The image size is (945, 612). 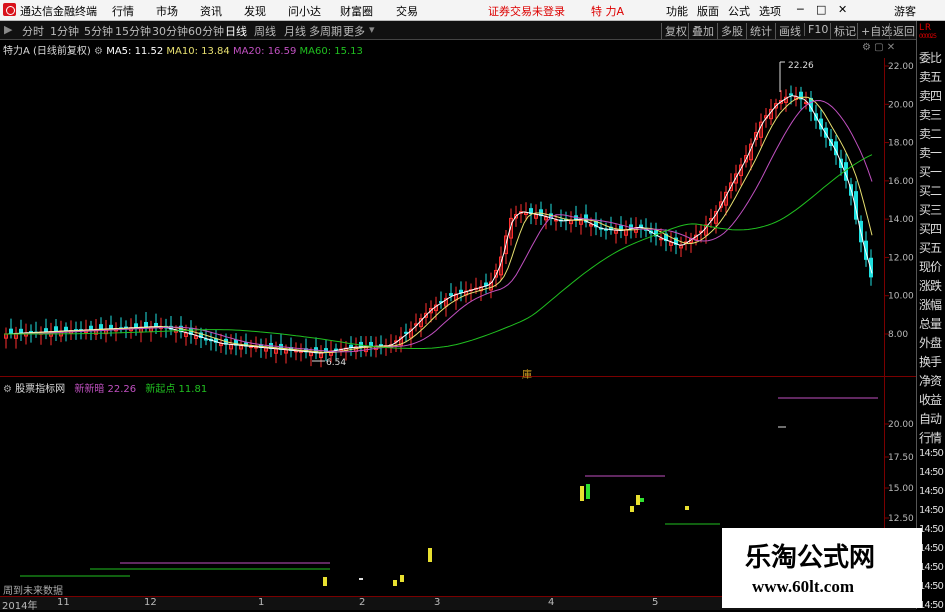 What do you see at coordinates (884, 327) in the screenshot?
I see `axis-divider` at bounding box center [884, 327].